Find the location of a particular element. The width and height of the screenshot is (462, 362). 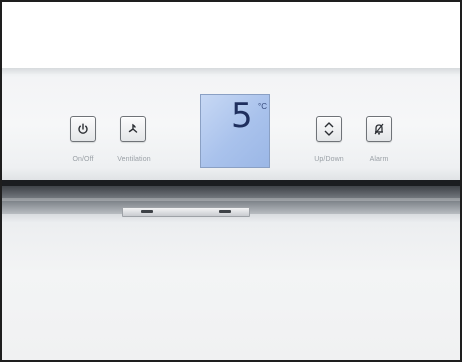

door-handle is located at coordinates (186, 212).